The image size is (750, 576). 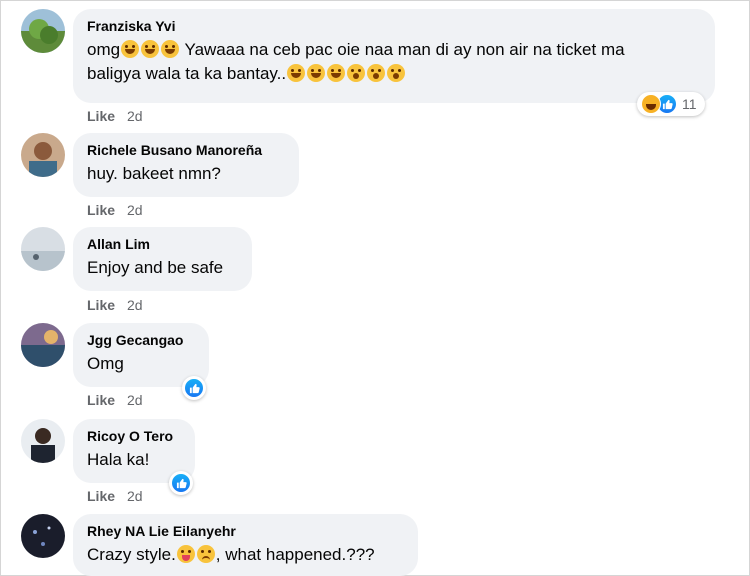 What do you see at coordinates (141, 340) in the screenshot?
I see `comment-author: Jgg Gecangao` at bounding box center [141, 340].